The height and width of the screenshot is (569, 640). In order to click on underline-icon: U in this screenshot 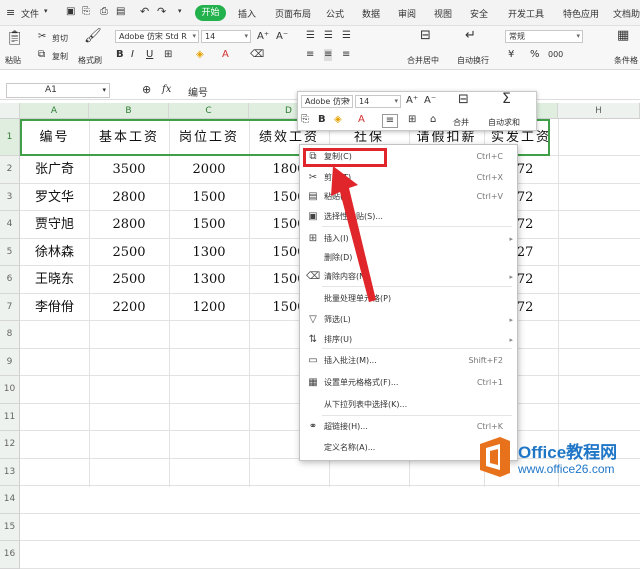, I will do `click(149, 55)`.